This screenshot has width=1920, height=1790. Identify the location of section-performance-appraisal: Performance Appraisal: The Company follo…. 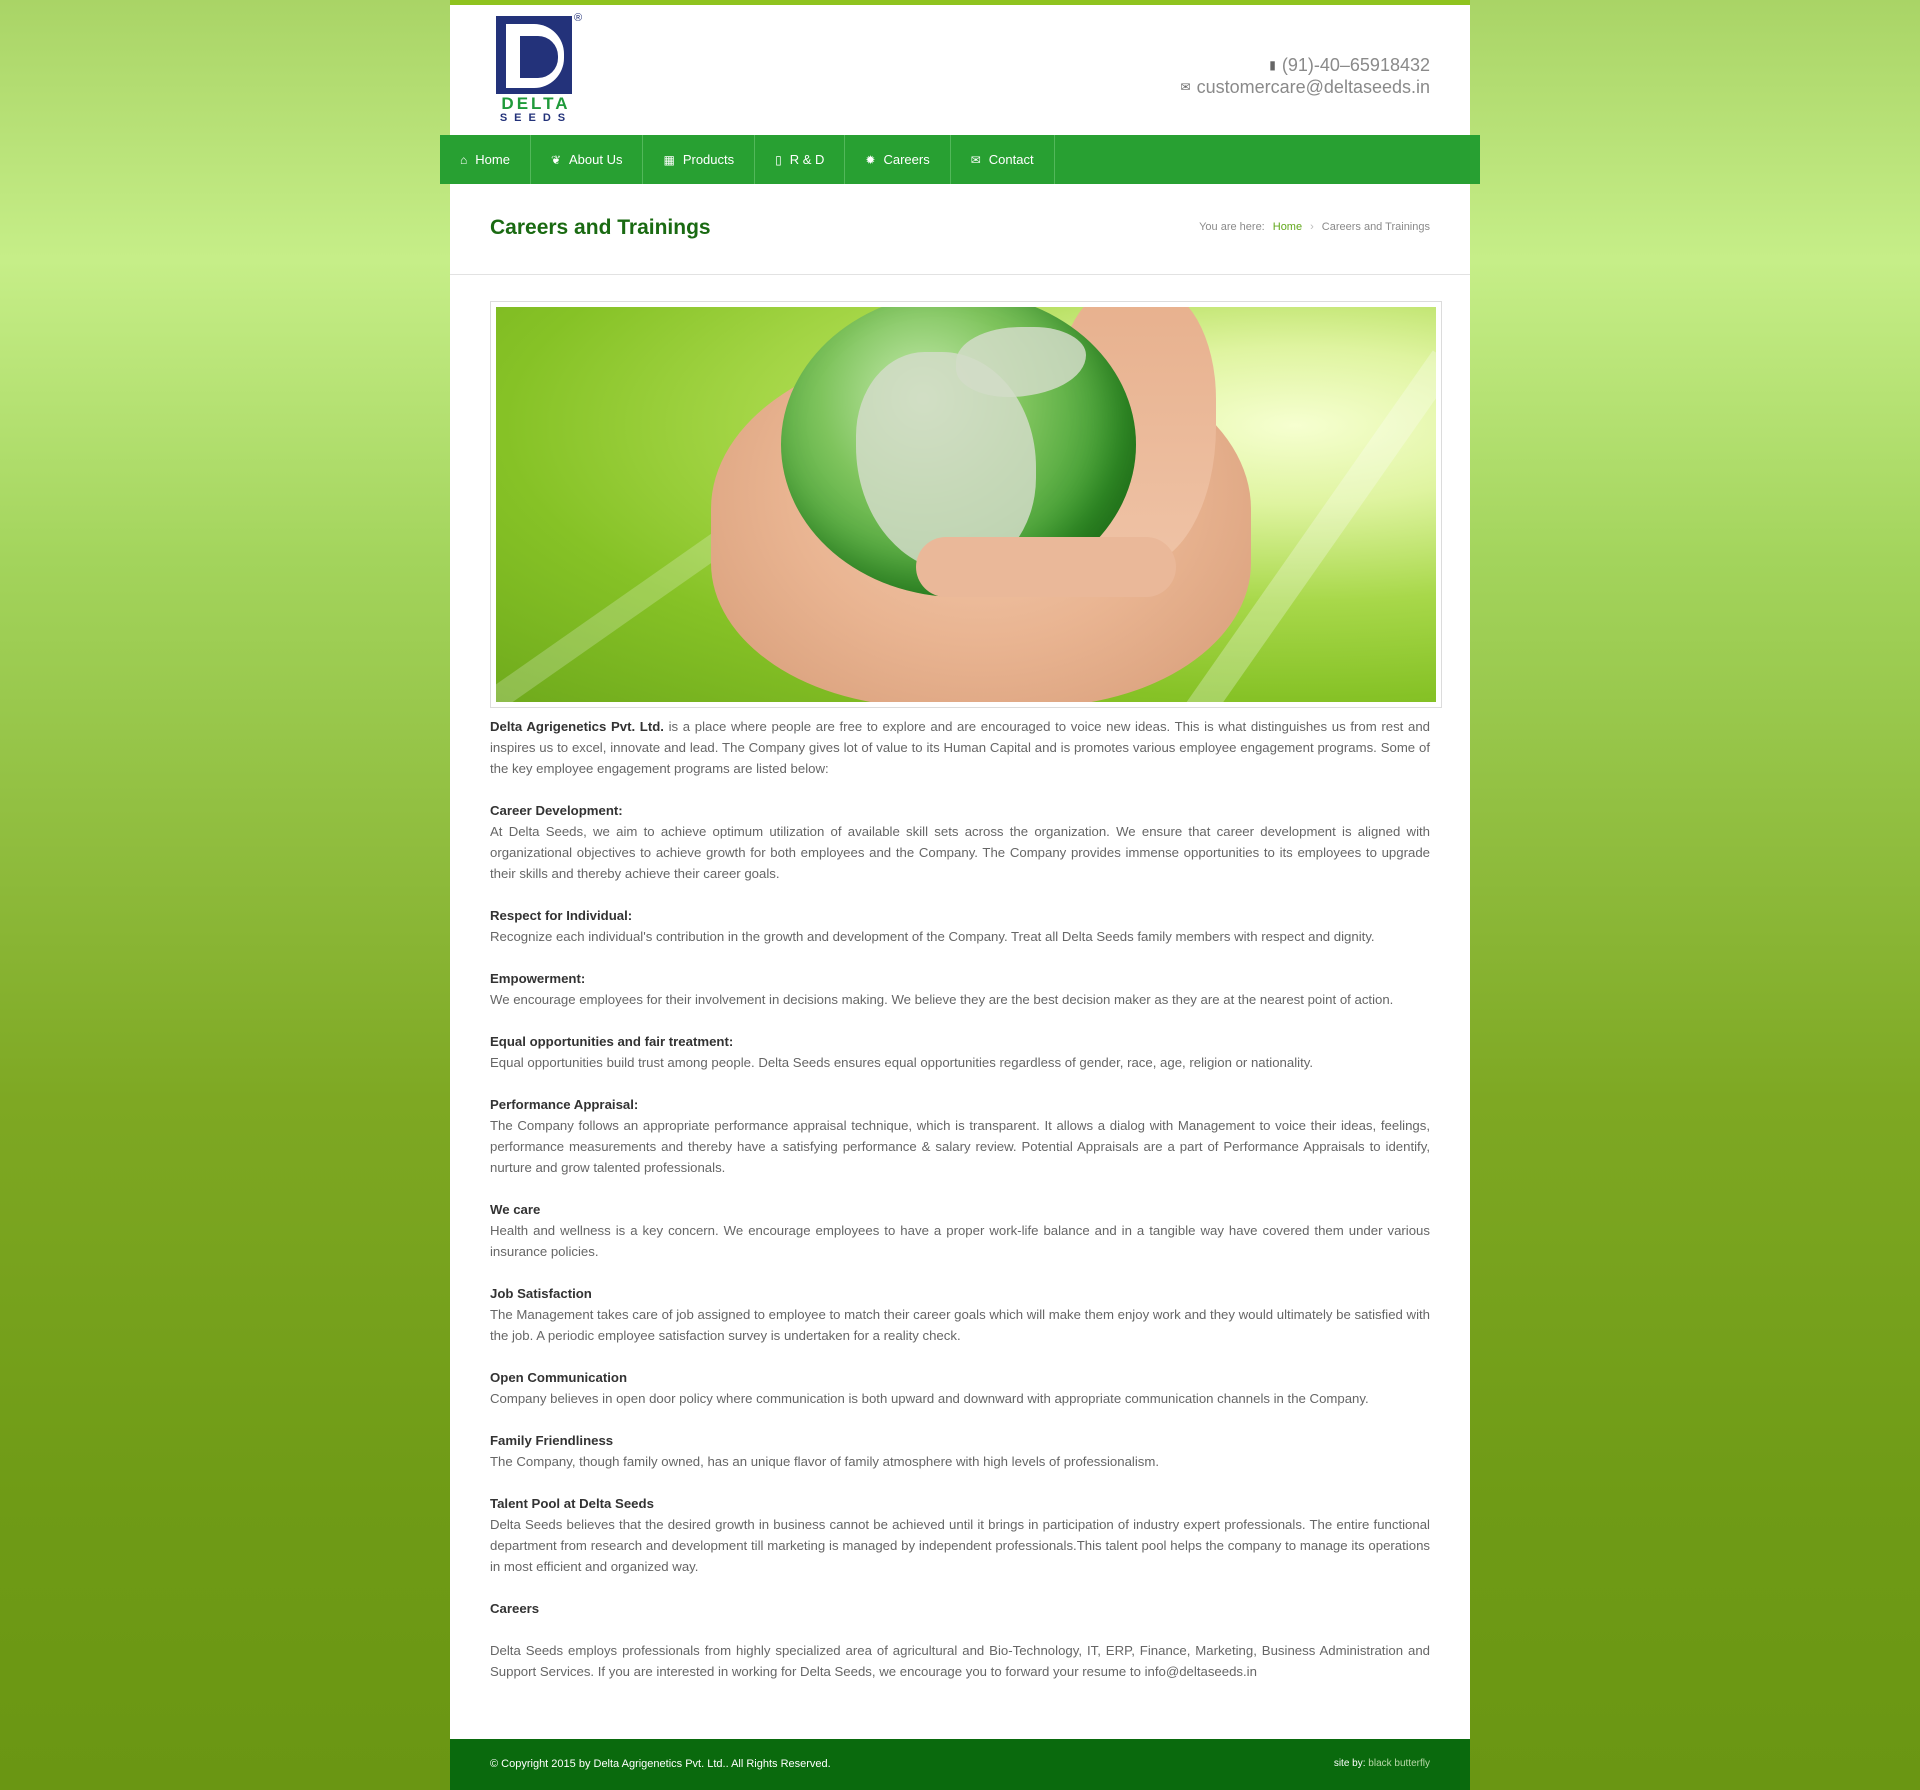
(960, 1136).